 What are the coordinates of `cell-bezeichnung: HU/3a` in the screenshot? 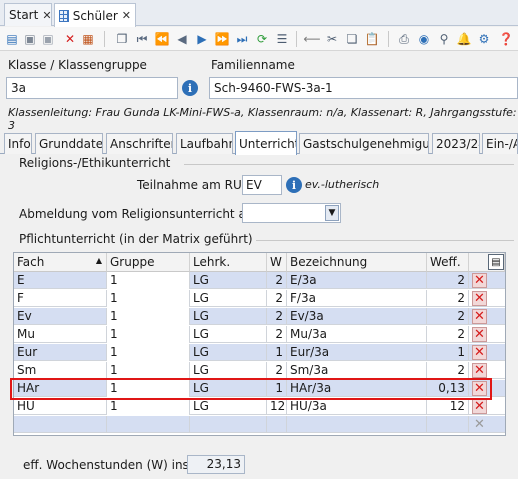 It's located at (357, 406).